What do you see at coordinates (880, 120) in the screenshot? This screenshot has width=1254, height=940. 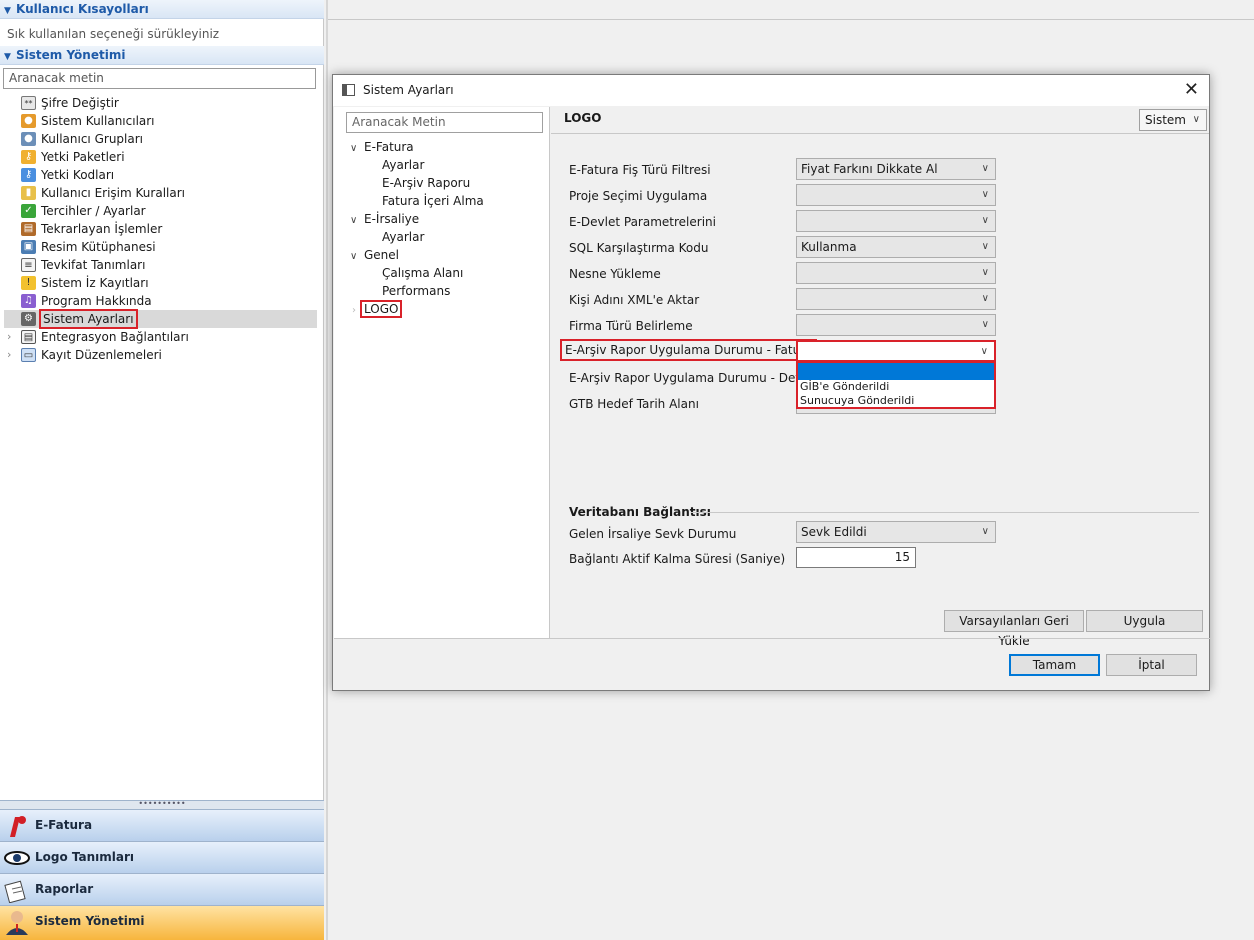 I see `detail-header: LOGO Sistem ∨` at bounding box center [880, 120].